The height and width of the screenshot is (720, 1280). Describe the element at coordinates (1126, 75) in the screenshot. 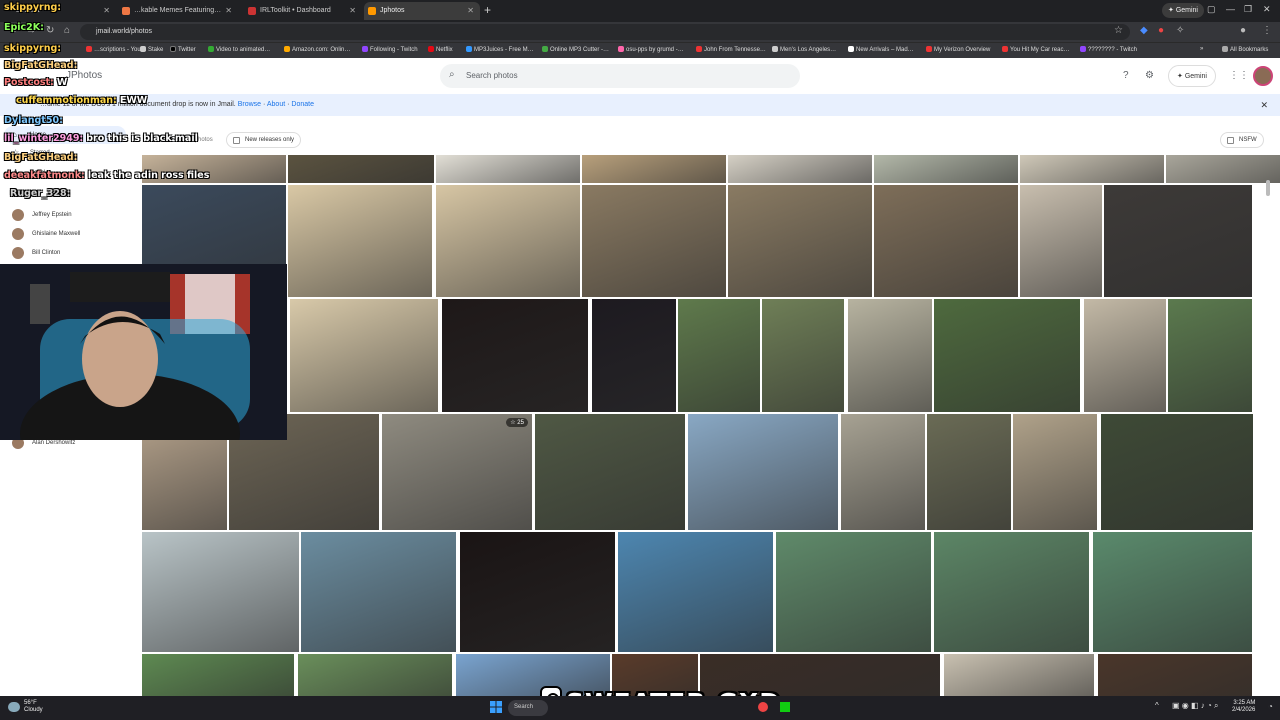

I see `help-icon: ?` at that location.